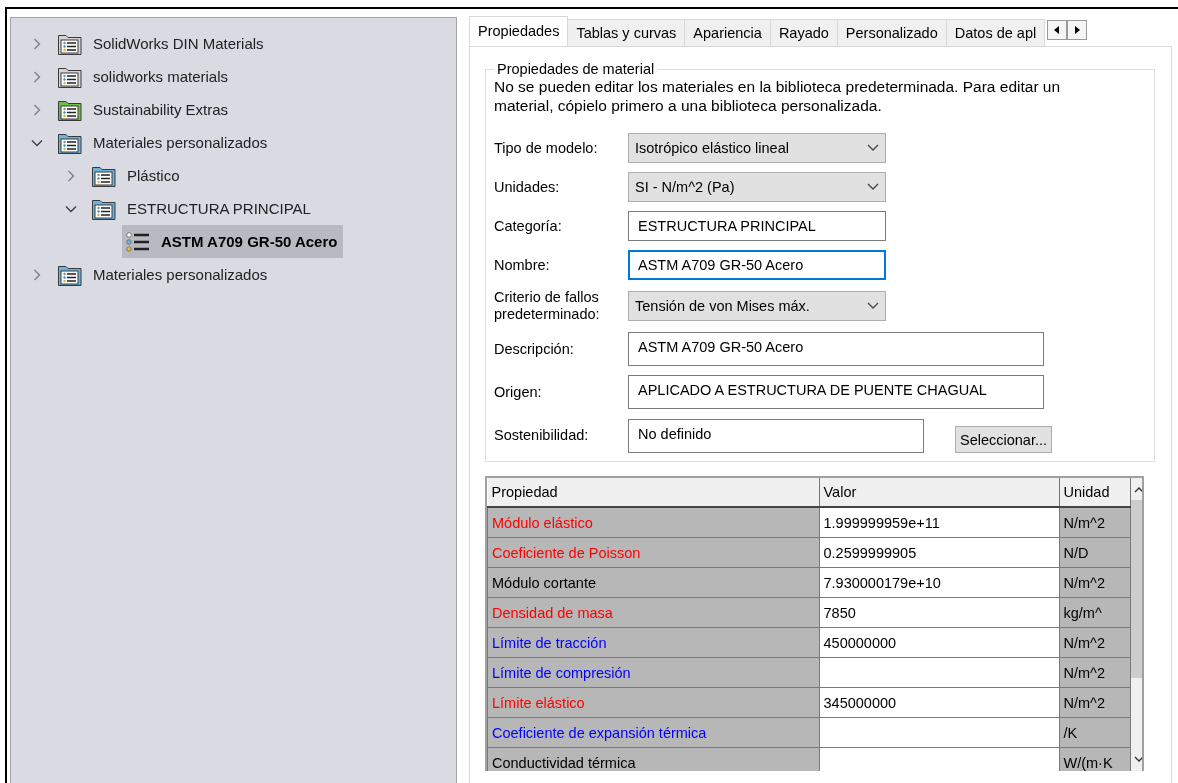 The width and height of the screenshot is (1178, 783). I want to click on field-label: Criterio de fallos predeterminado:, so click(547, 306).